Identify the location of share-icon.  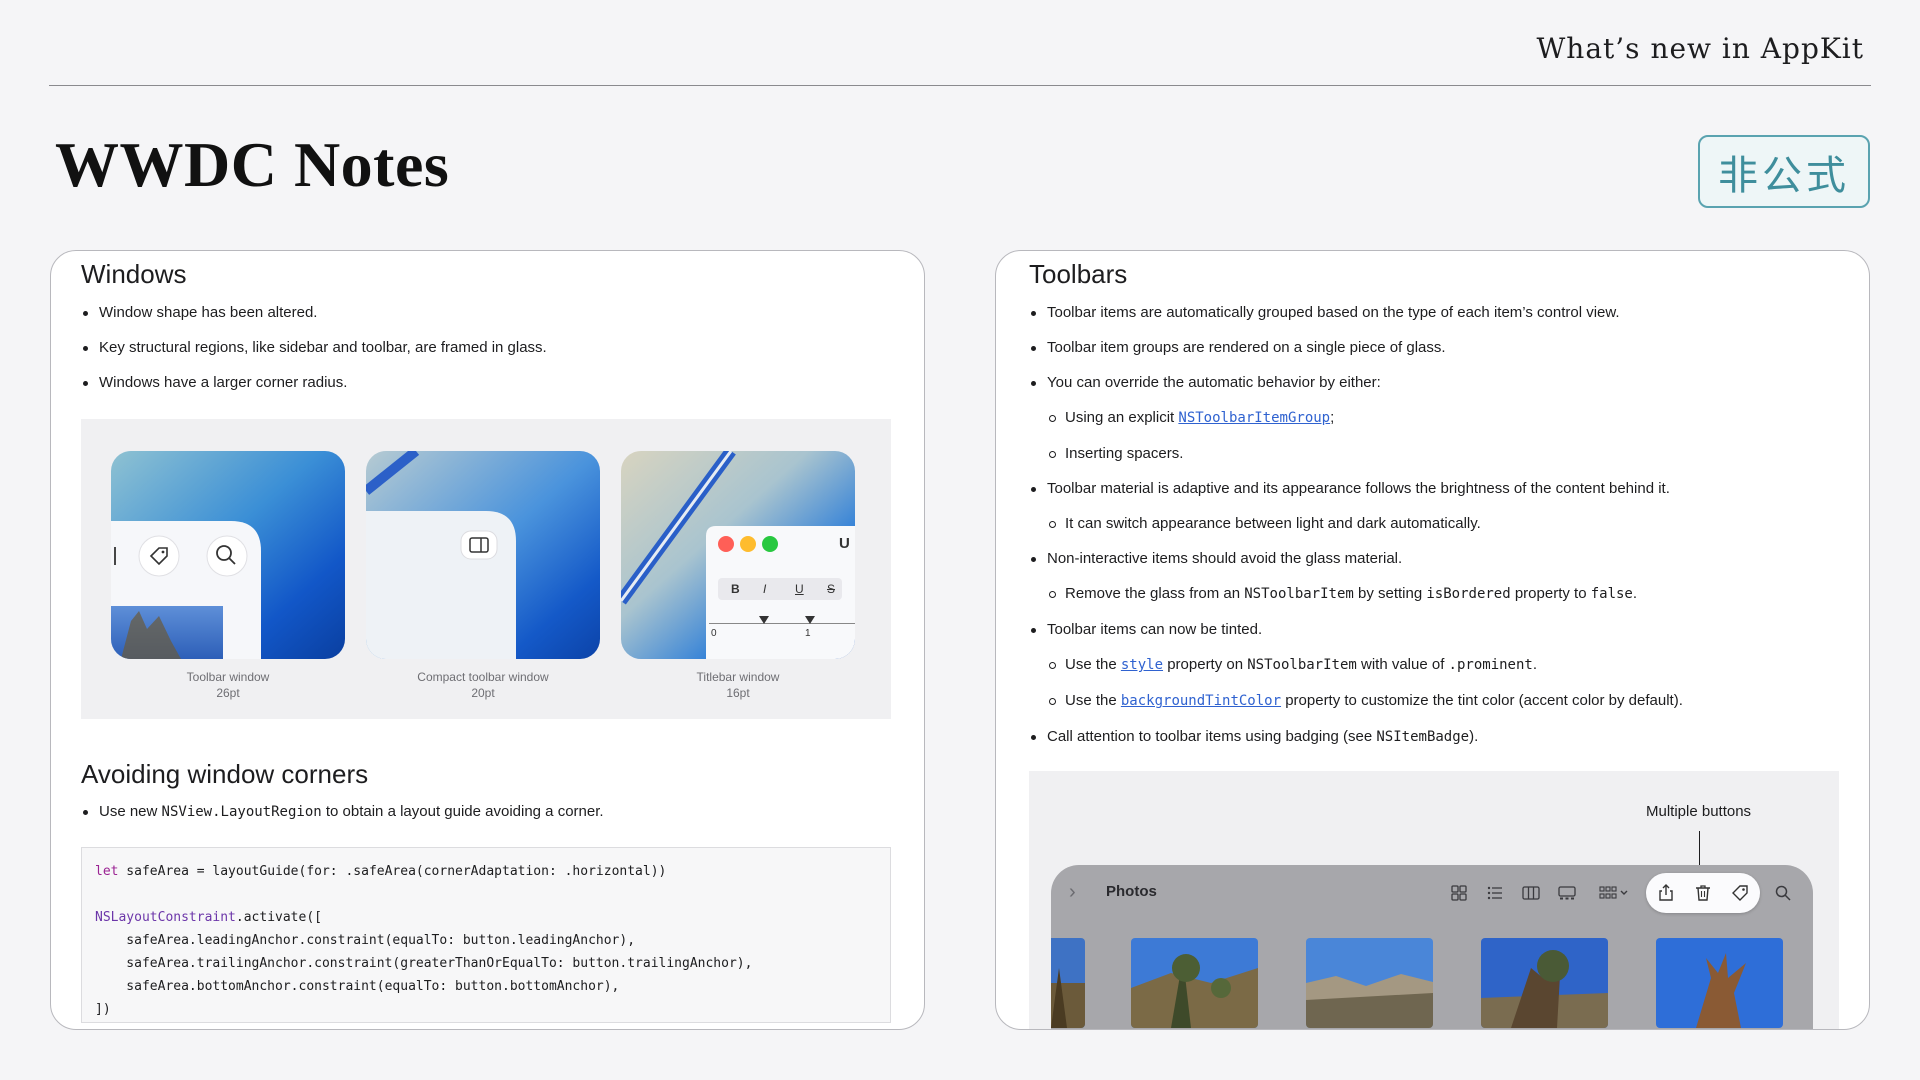
(1666, 893).